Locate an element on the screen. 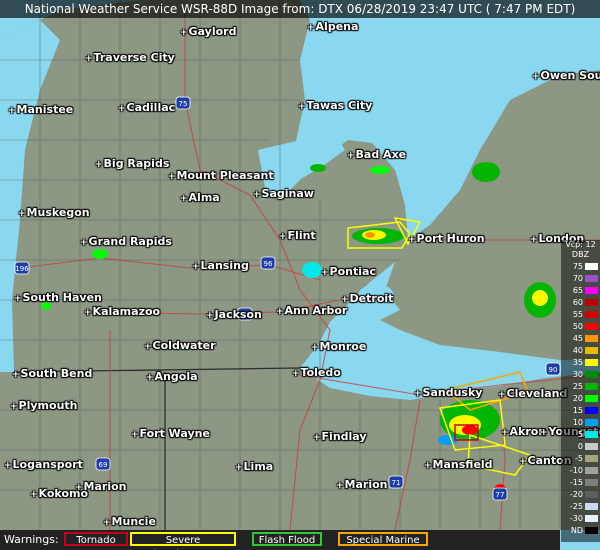 Image resolution: width=600 pixels, height=550 pixels. city-name: Mount Pleasant is located at coordinates (225, 175).